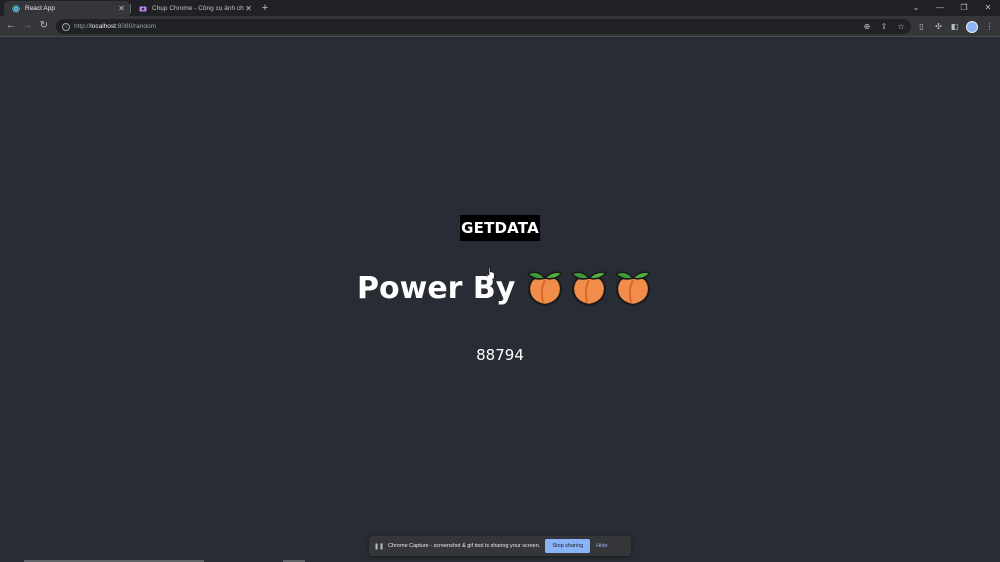 The image size is (1000, 562). Describe the element at coordinates (44, 26) in the screenshot. I see `reload-icon: ↻` at that location.